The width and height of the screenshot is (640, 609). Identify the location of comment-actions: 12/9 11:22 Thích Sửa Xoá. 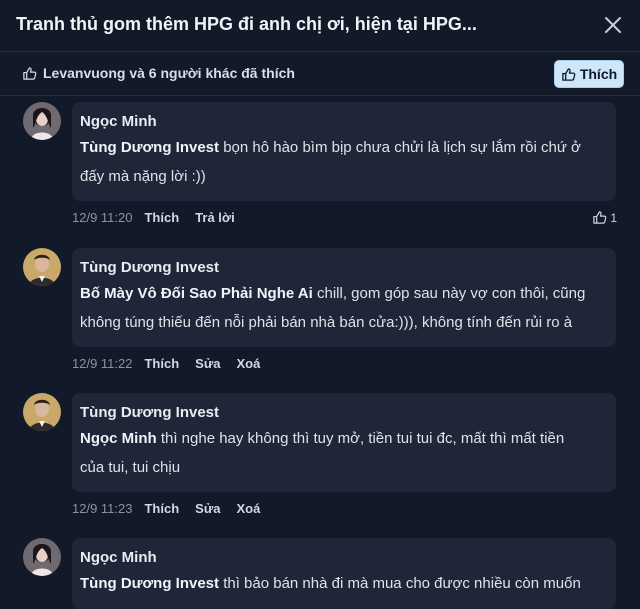
(174, 363).